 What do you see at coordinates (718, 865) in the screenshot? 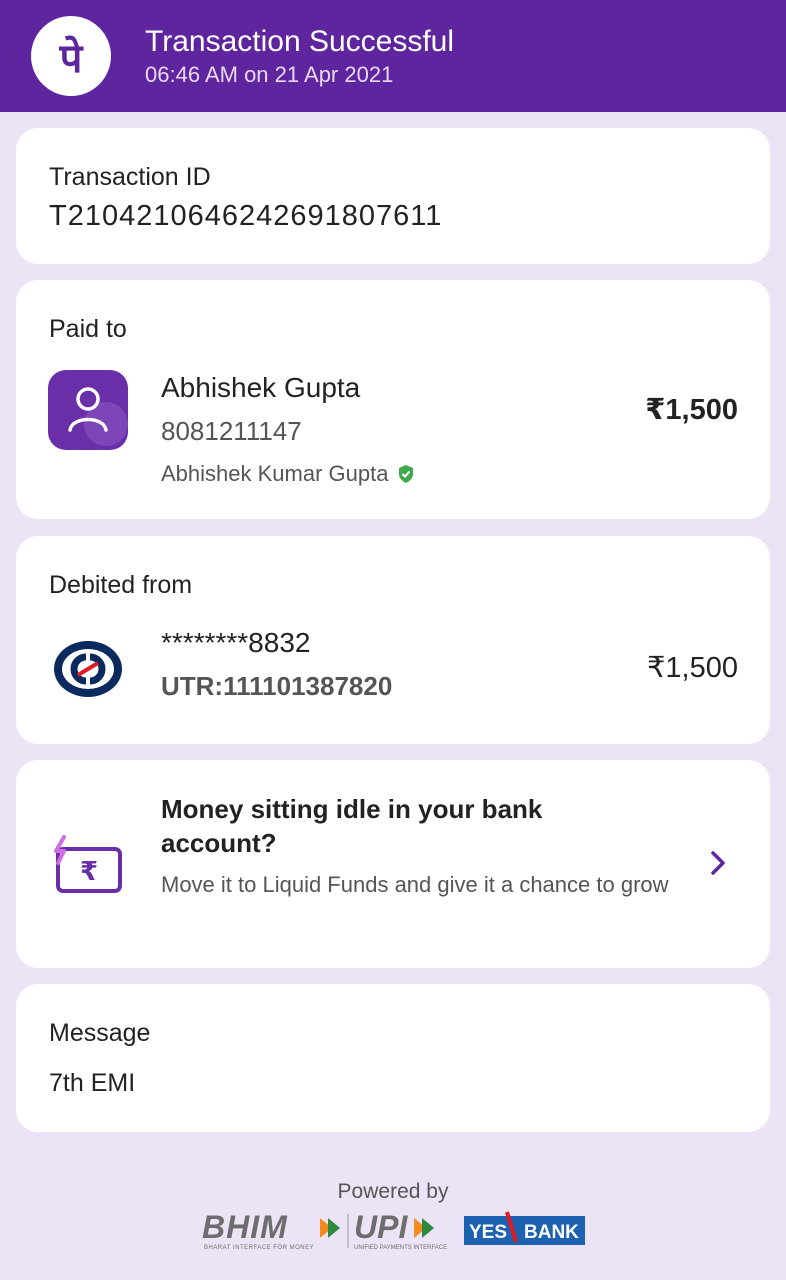
I see `chevron-right-icon` at bounding box center [718, 865].